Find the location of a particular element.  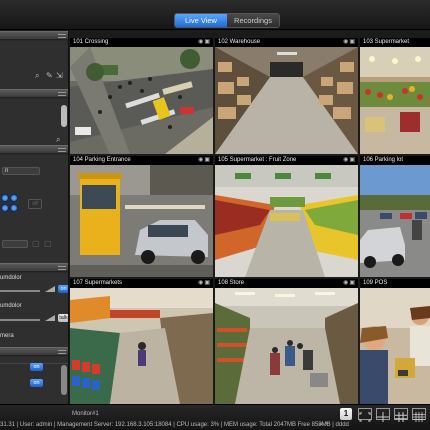

views-panel: ⌕ is located at coordinates (34, 122).